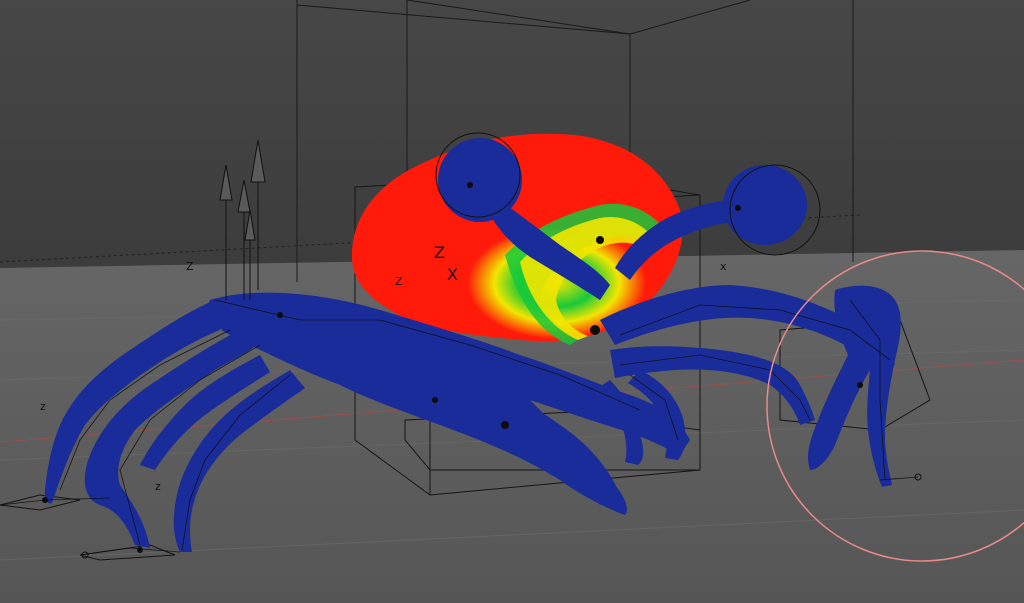 This screenshot has width=1024, height=603. I want to click on axis-label-x: X, so click(452, 274).